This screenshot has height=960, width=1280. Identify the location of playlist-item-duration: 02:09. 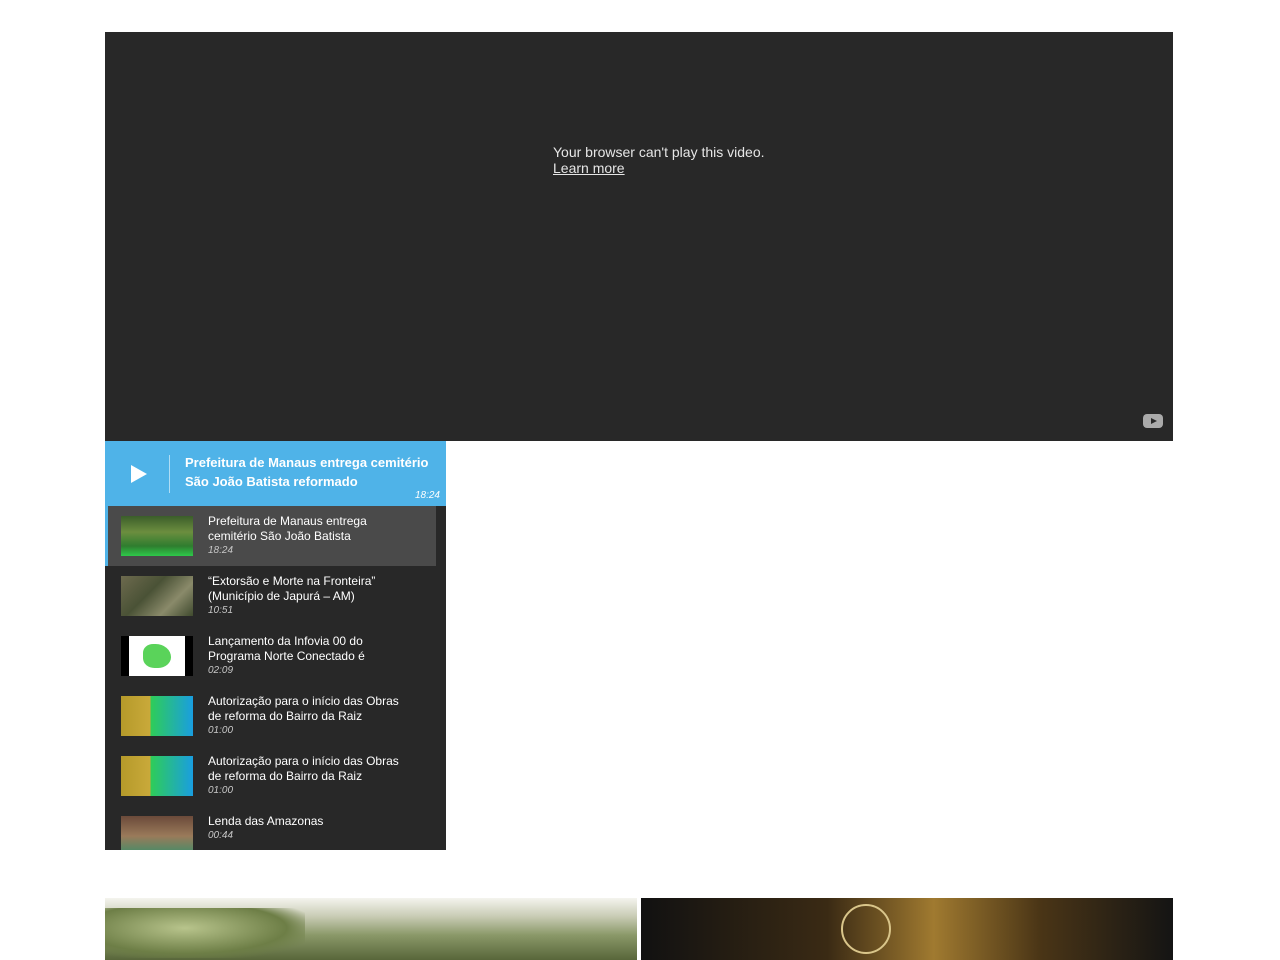
(221, 670).